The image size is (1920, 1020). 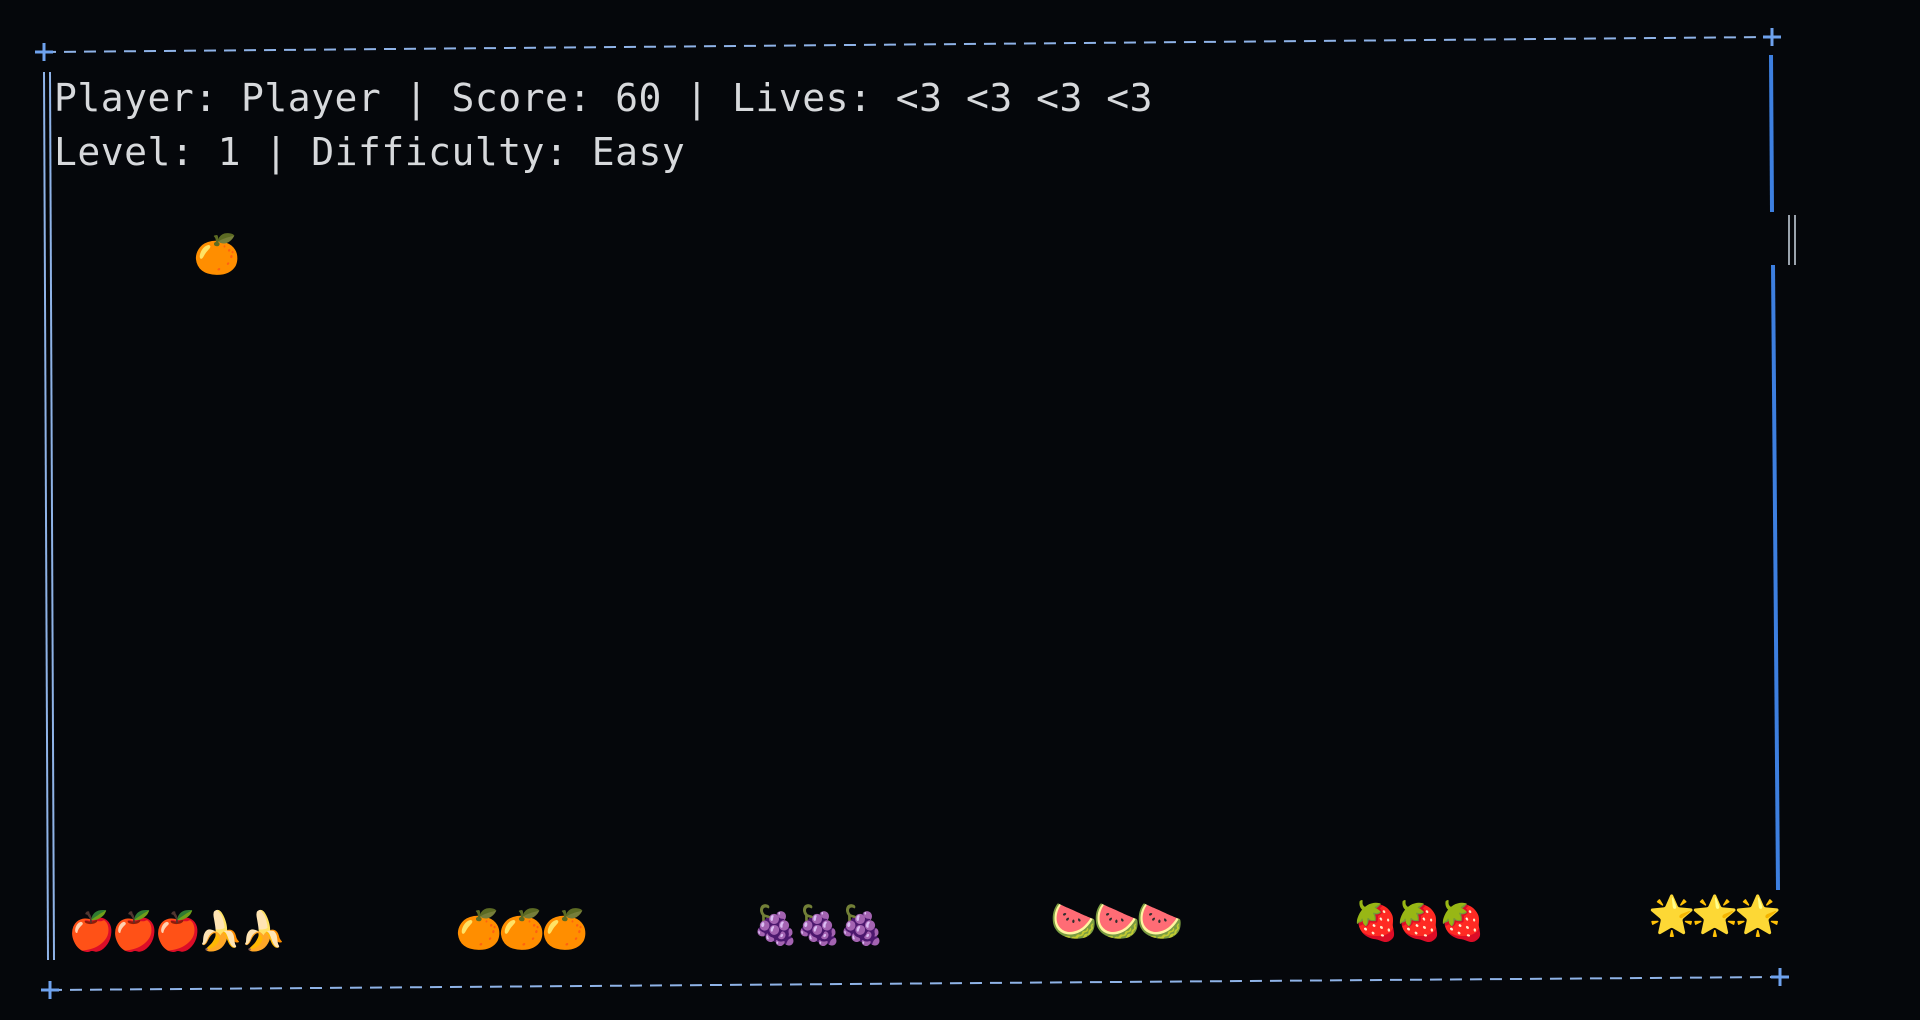 I want to click on lives-label: Lives:, so click(x=802, y=98).